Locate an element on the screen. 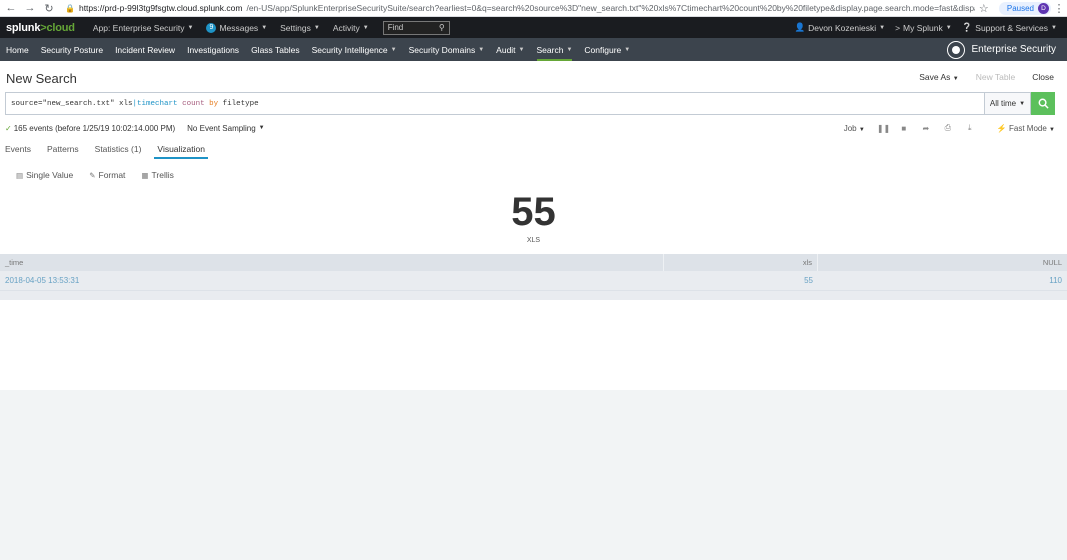  reload-icon: ↻ is located at coordinates (49, 8).